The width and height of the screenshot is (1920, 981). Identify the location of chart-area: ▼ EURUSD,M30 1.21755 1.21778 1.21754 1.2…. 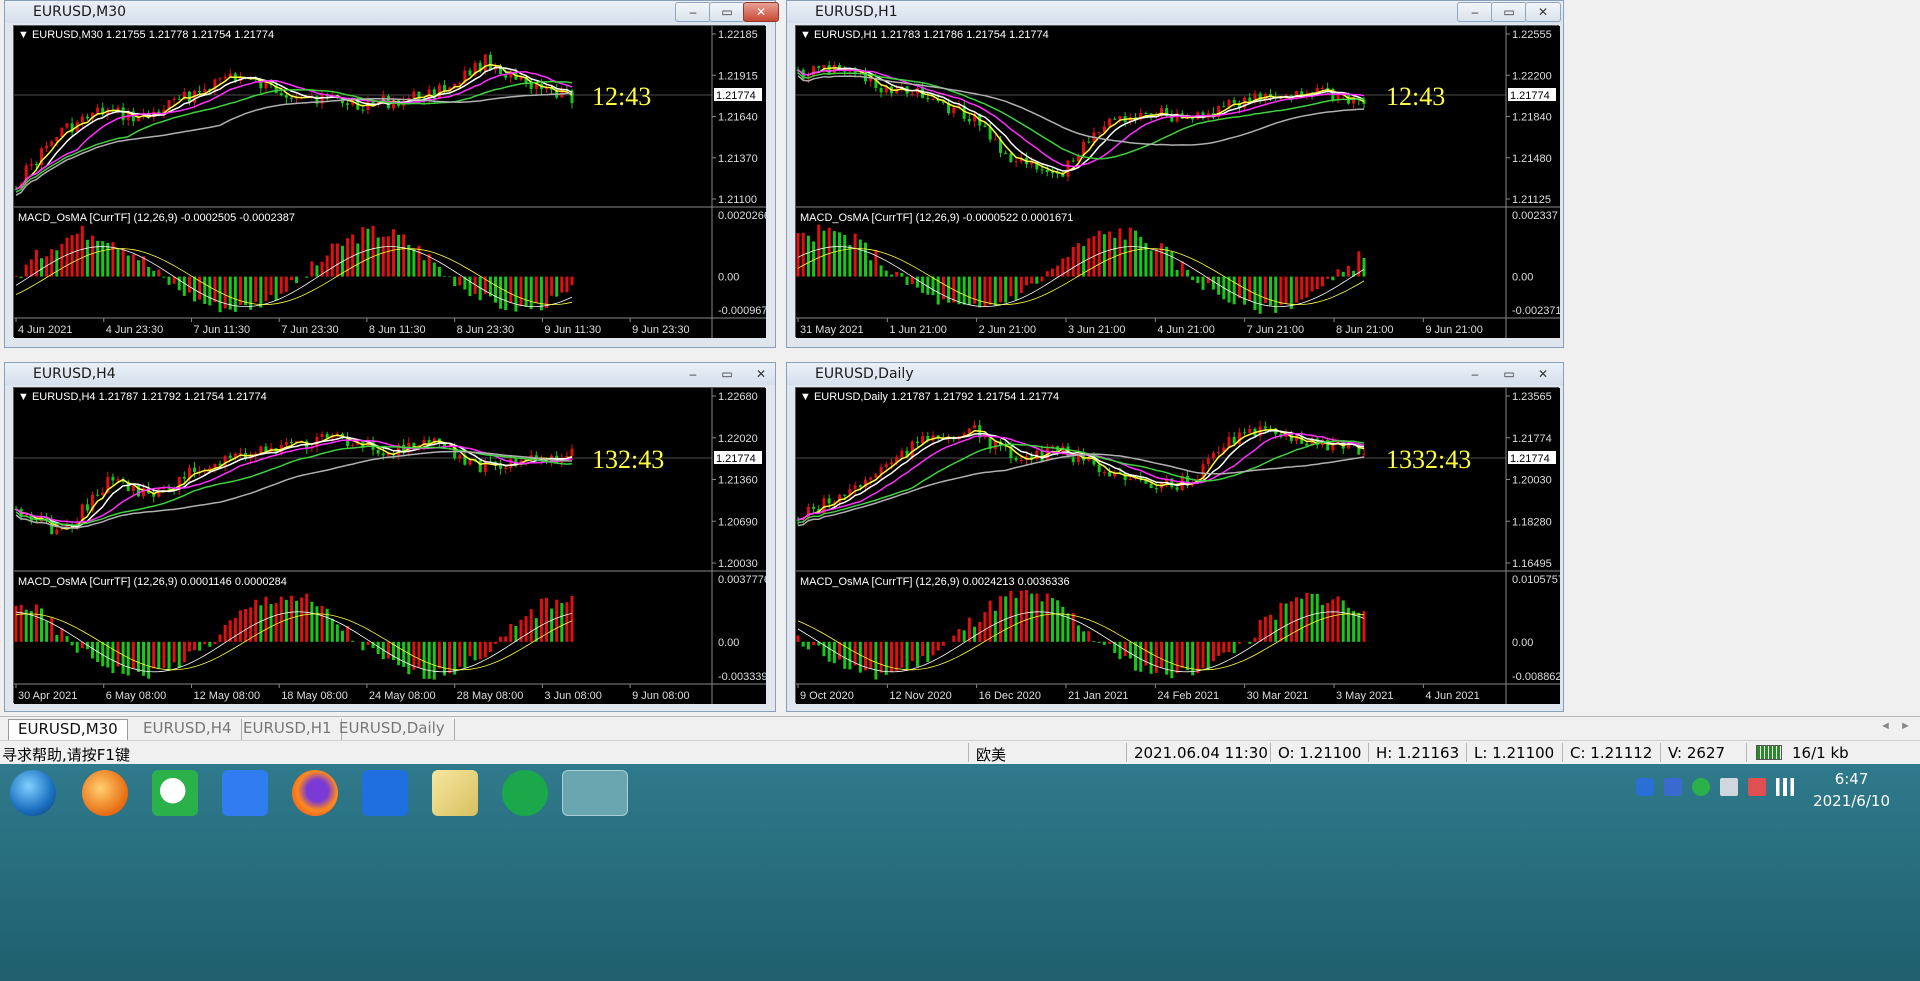
(389, 181).